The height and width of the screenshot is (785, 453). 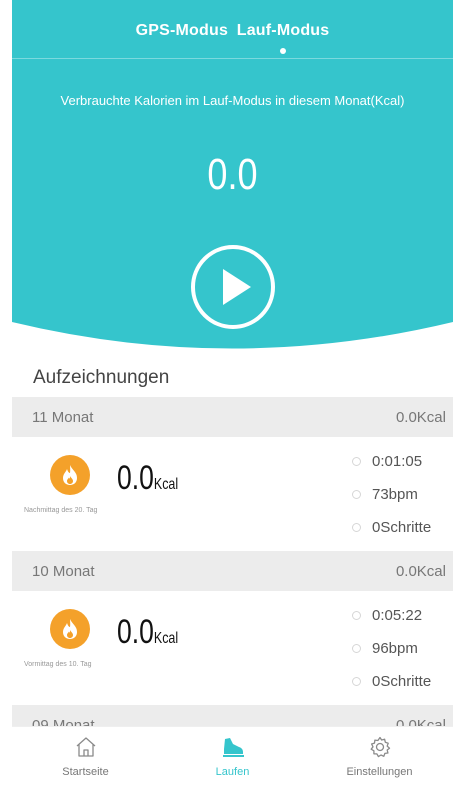 What do you see at coordinates (232, 174) in the screenshot?
I see `monthly-calorie-value: 0.0` at bounding box center [232, 174].